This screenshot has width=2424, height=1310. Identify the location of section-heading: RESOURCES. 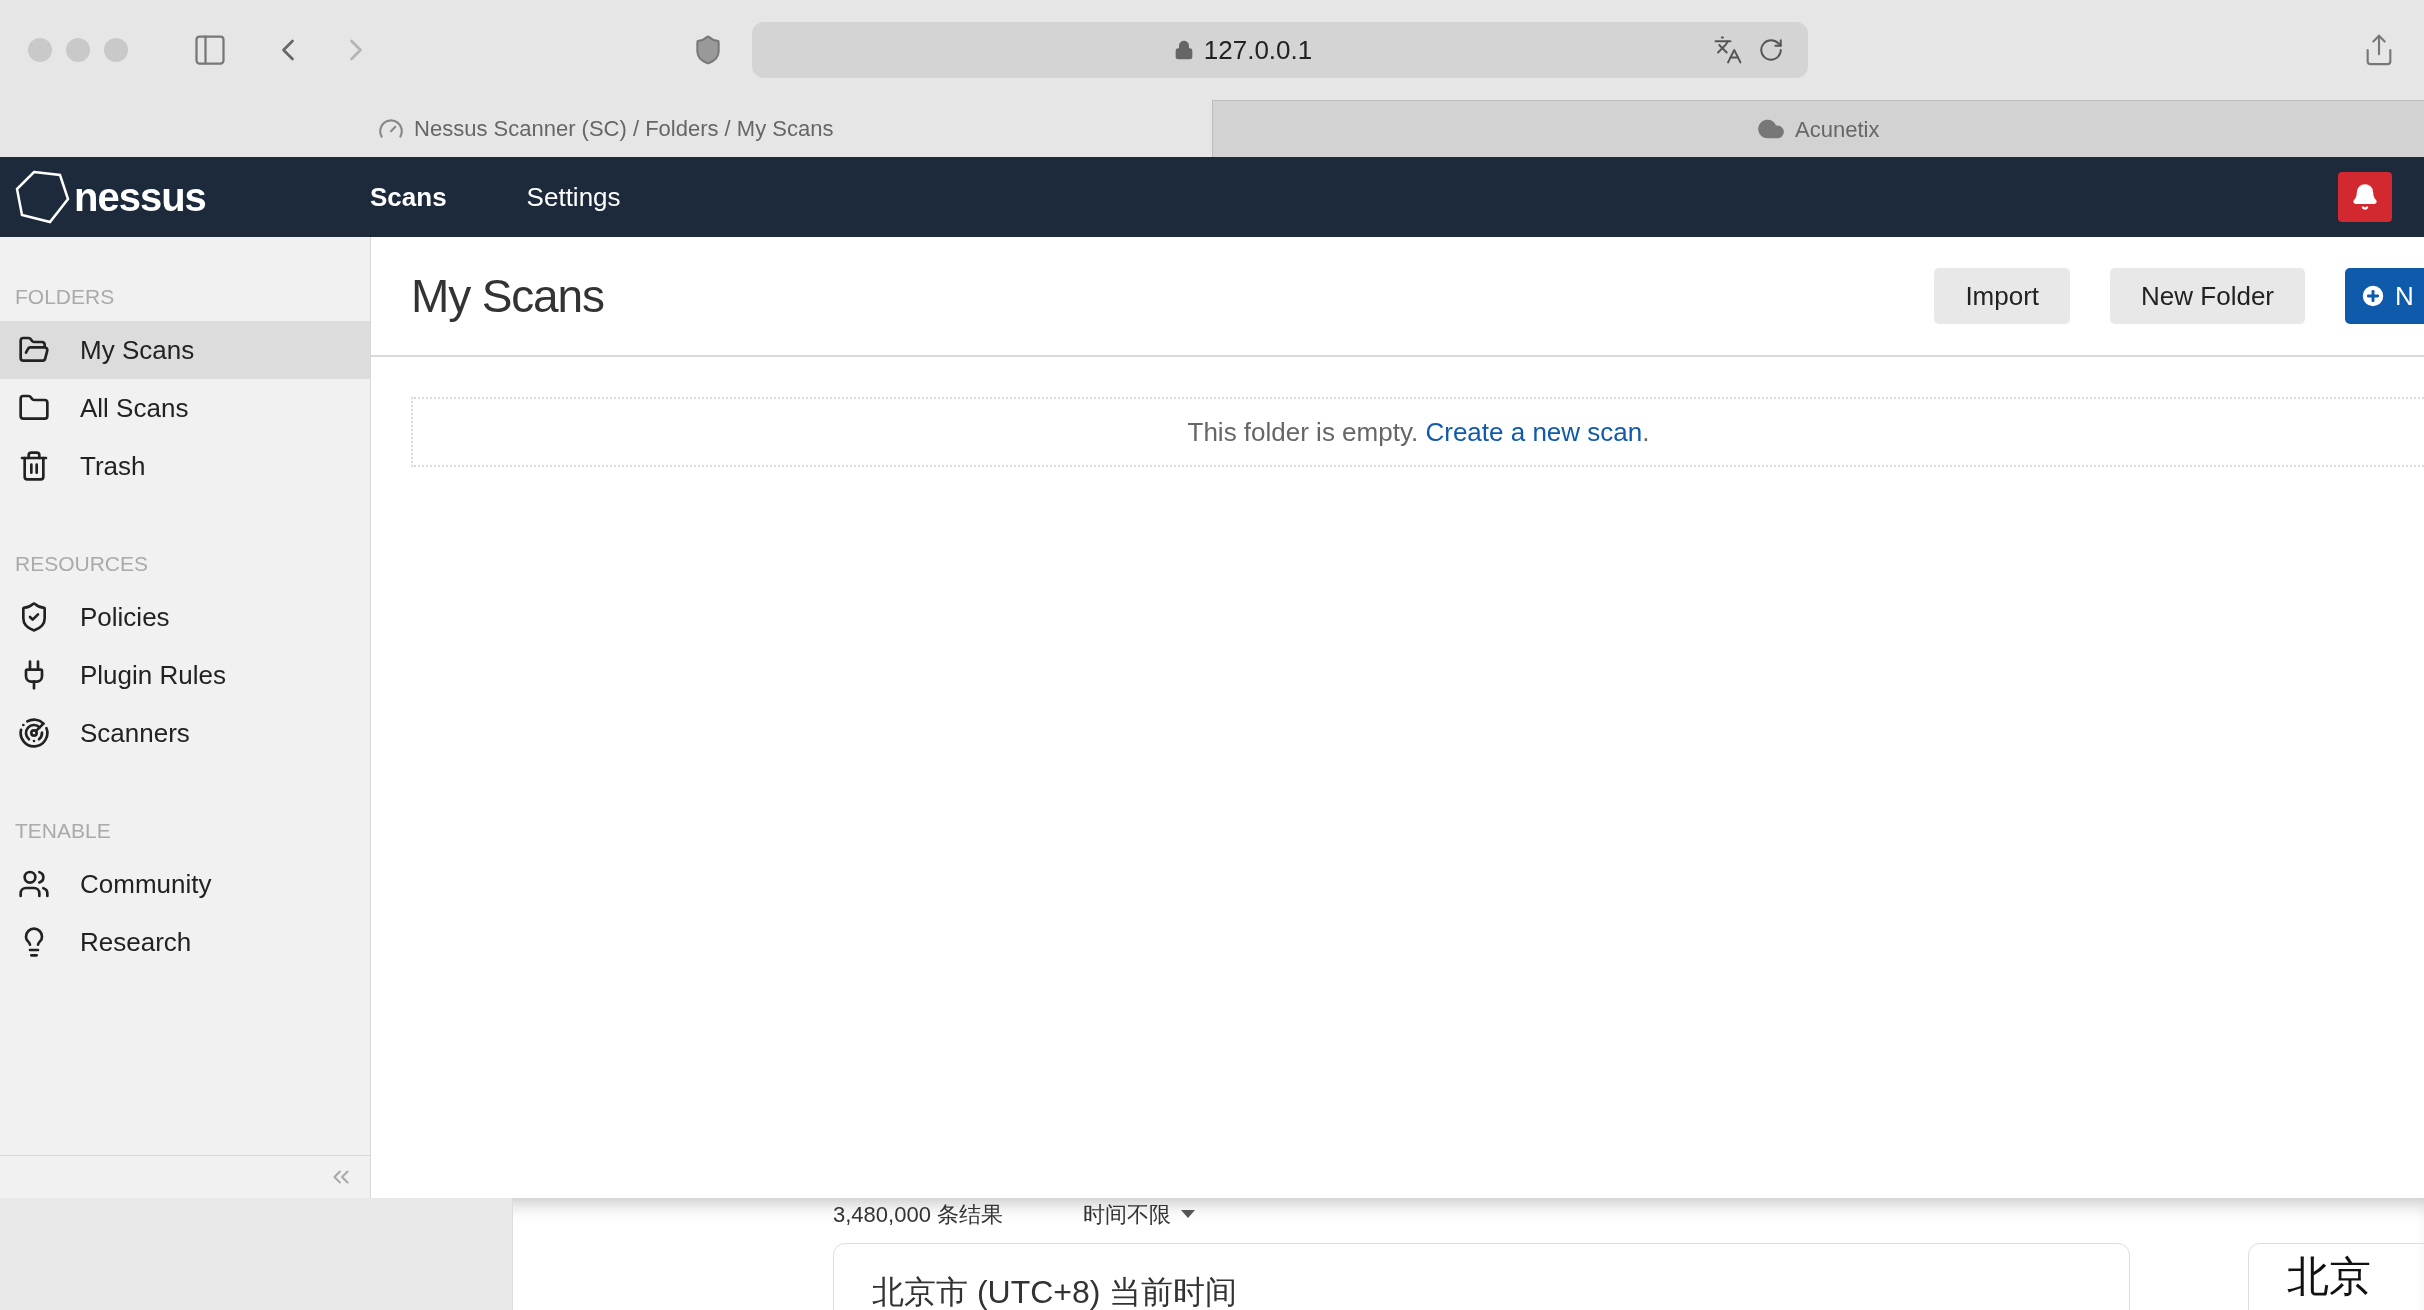
(82, 564).